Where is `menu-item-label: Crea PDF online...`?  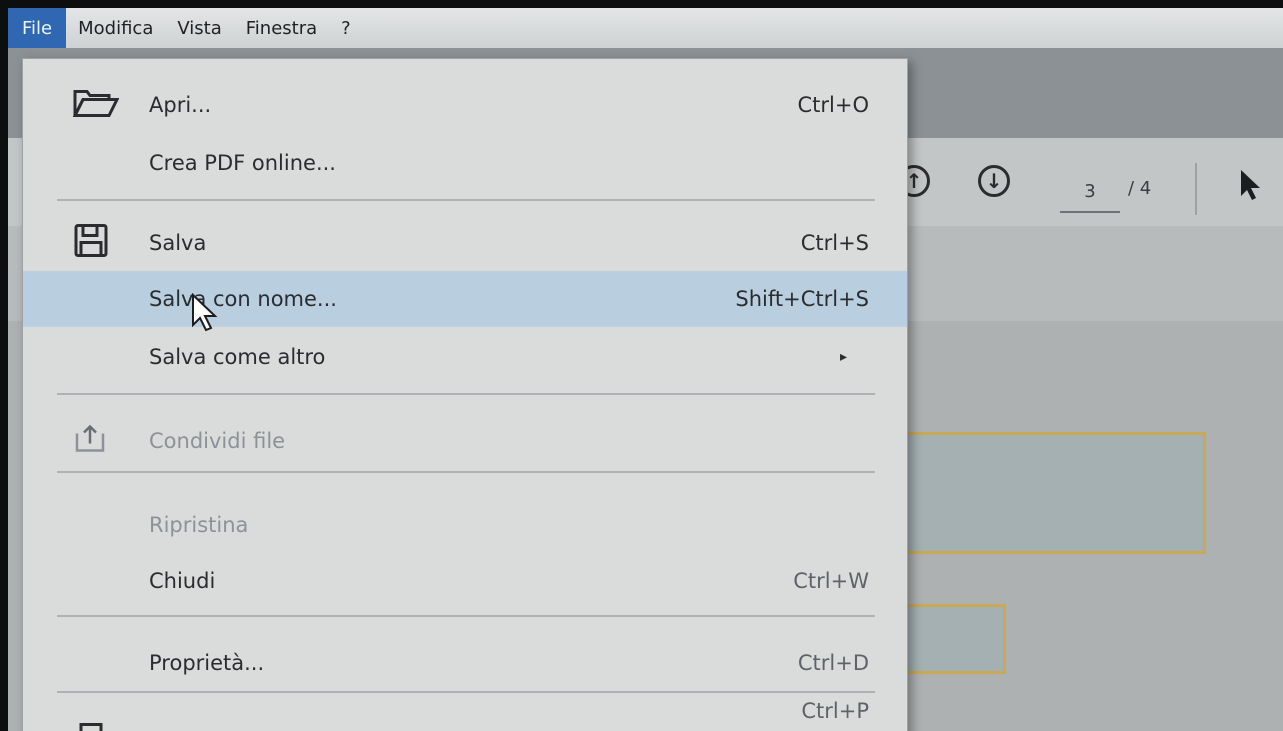 menu-item-label: Crea PDF online... is located at coordinates (242, 163).